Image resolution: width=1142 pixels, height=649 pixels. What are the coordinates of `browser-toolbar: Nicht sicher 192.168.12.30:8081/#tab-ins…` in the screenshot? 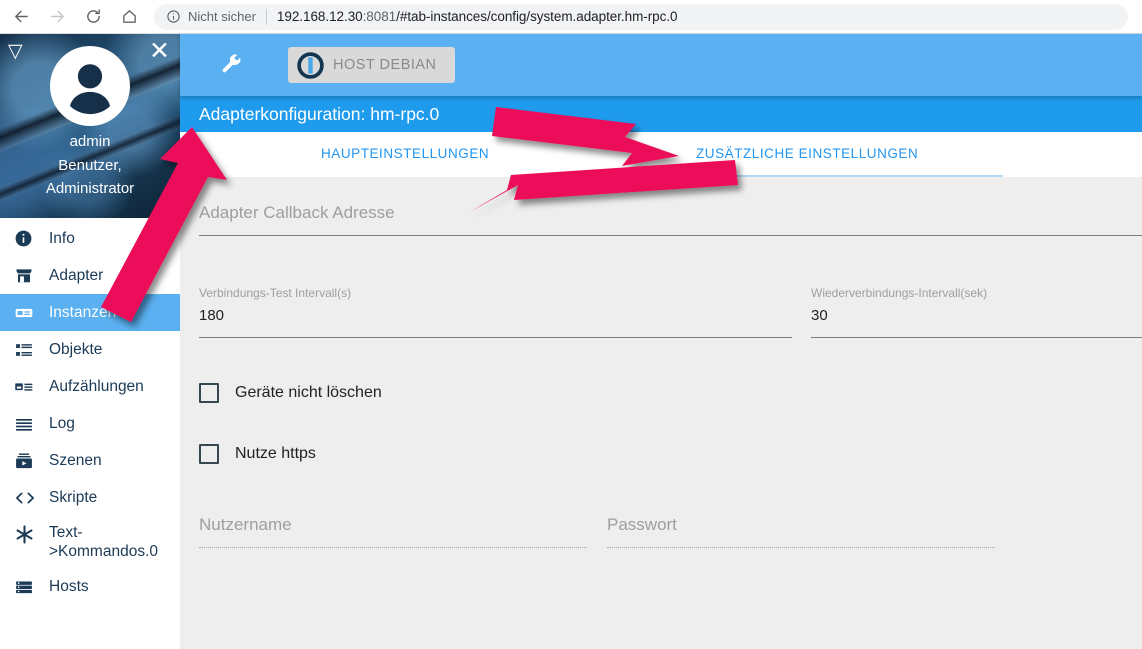 It's located at (571, 17).